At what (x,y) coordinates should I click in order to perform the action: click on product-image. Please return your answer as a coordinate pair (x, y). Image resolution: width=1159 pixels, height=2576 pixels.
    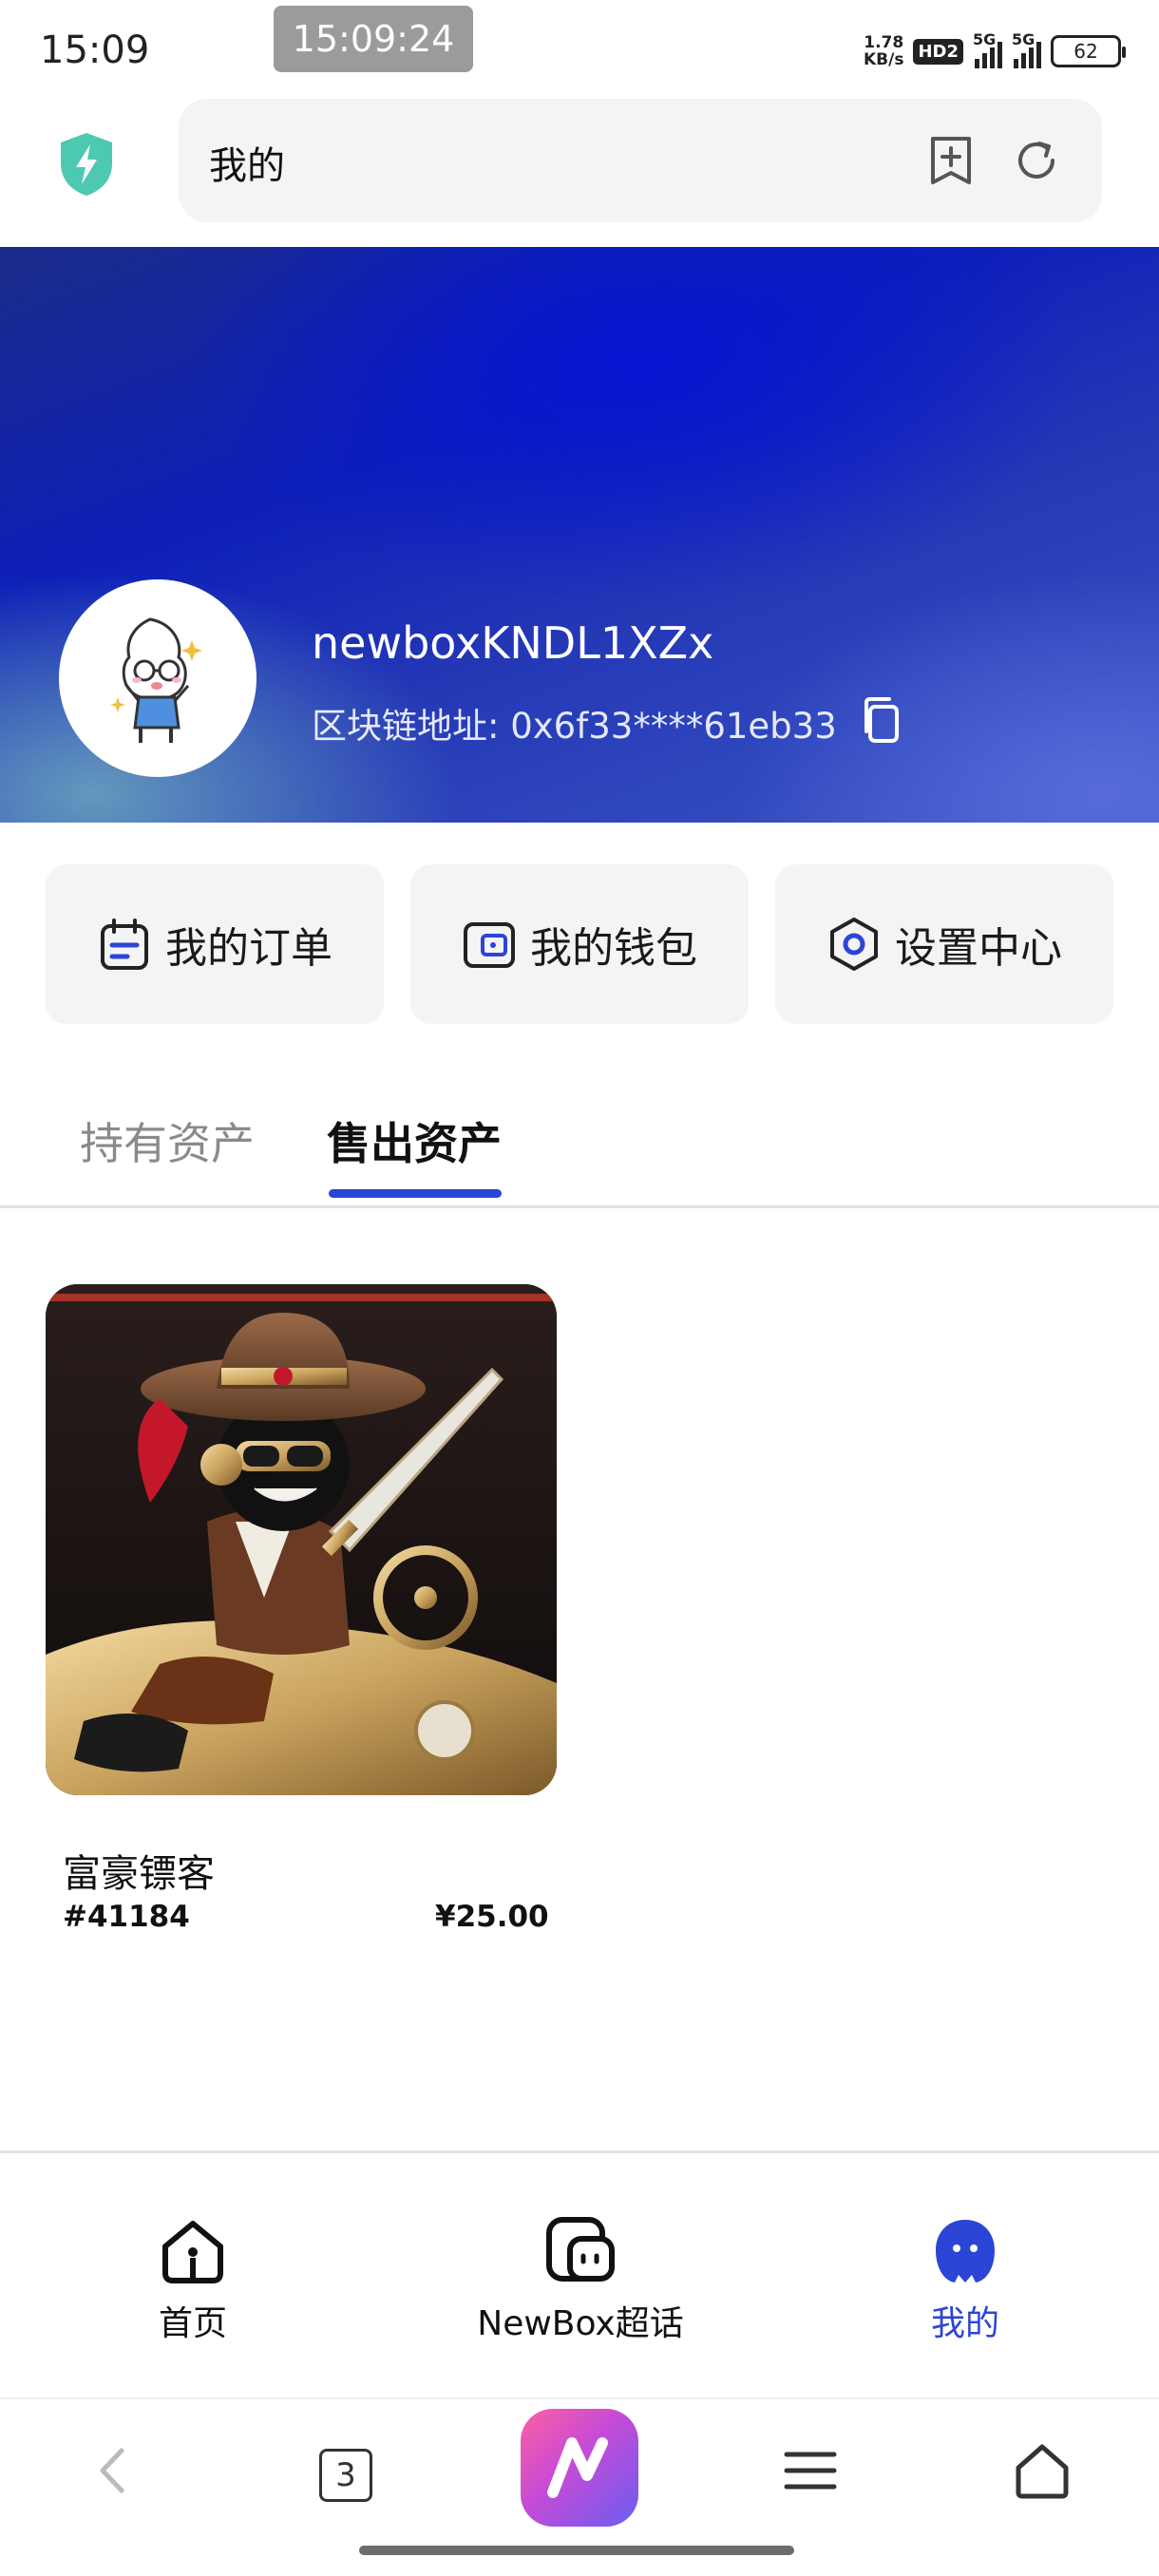
    Looking at the image, I should click on (301, 1539).